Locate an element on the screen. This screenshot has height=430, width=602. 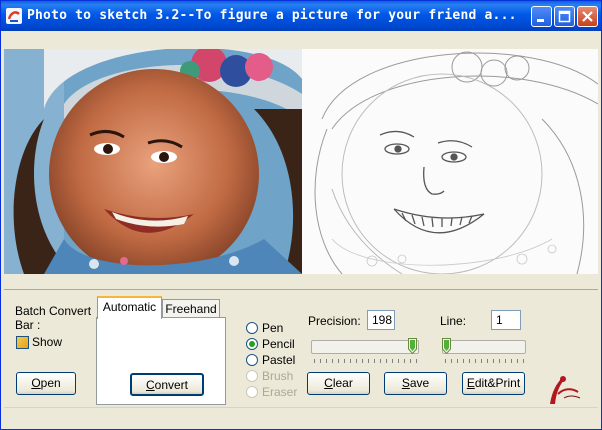
precision-slider-thumb is located at coordinates (412, 346).